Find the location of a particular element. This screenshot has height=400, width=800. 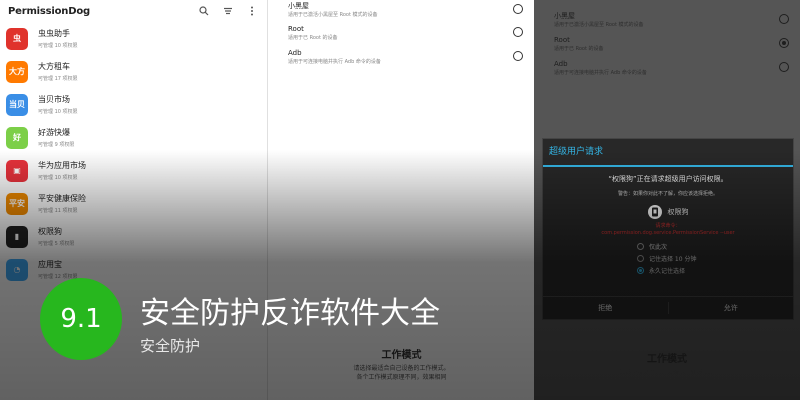

option-forever: 永久记住选择 is located at coordinates (715, 270).